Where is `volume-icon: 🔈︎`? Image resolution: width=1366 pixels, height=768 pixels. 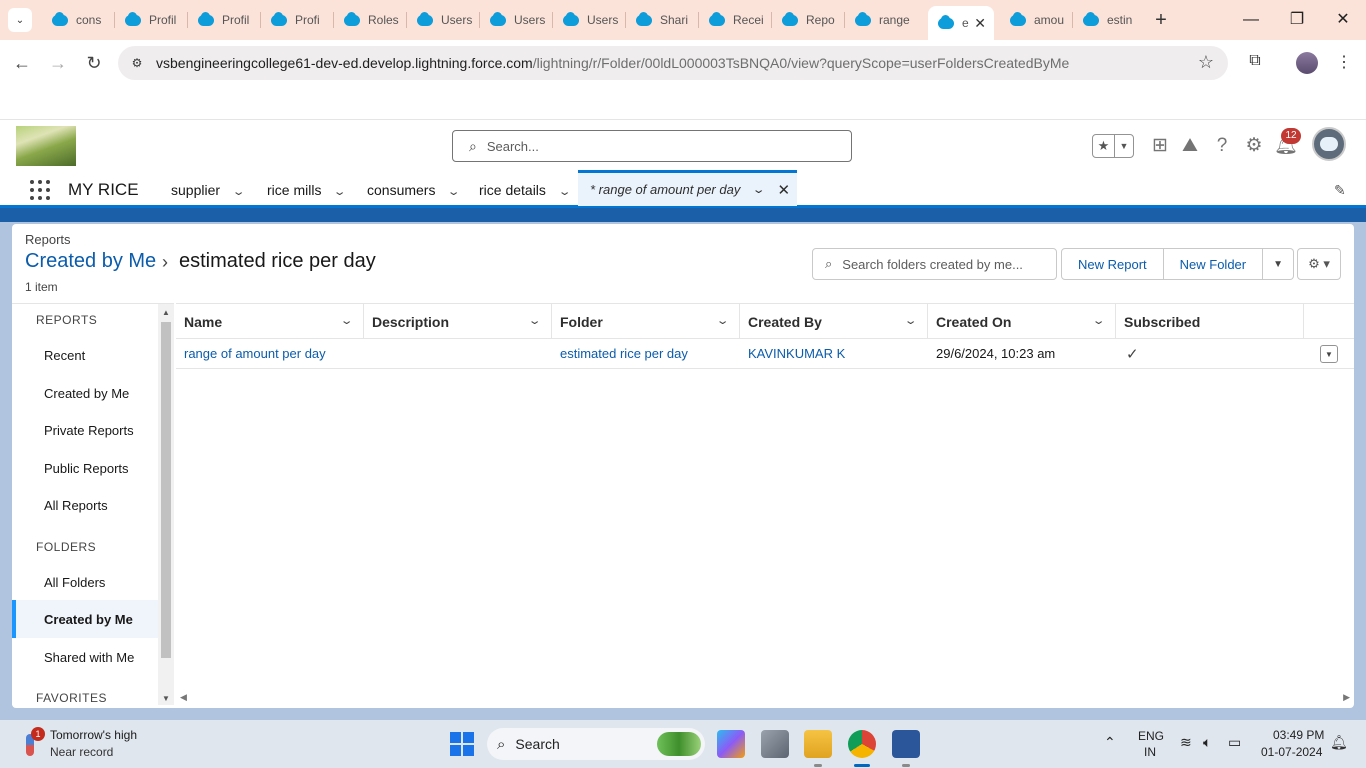
volume-icon: 🔈︎ is located at coordinates (1207, 742).